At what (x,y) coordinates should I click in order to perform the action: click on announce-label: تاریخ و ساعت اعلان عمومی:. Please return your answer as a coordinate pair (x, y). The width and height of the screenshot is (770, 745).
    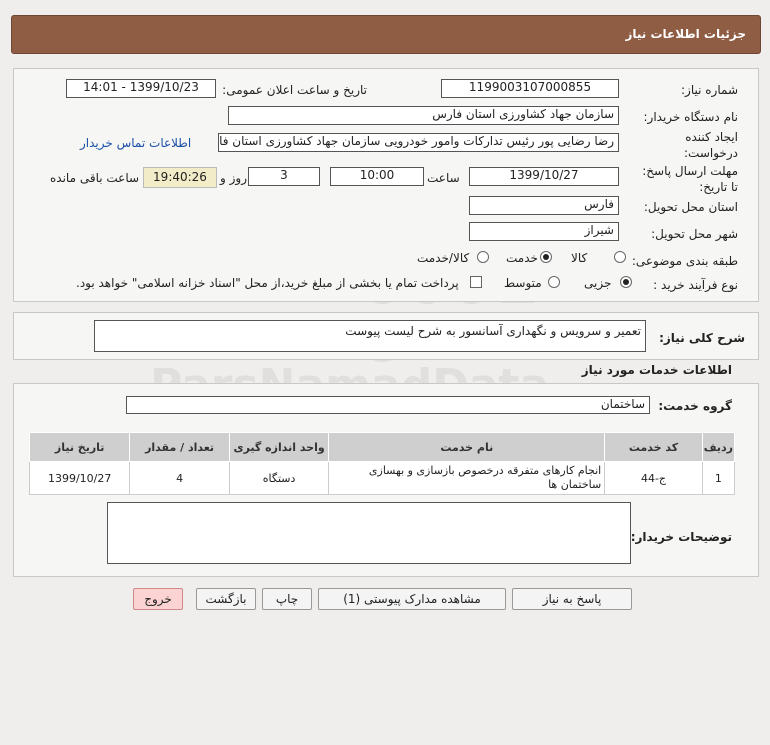
    Looking at the image, I should click on (294, 90).